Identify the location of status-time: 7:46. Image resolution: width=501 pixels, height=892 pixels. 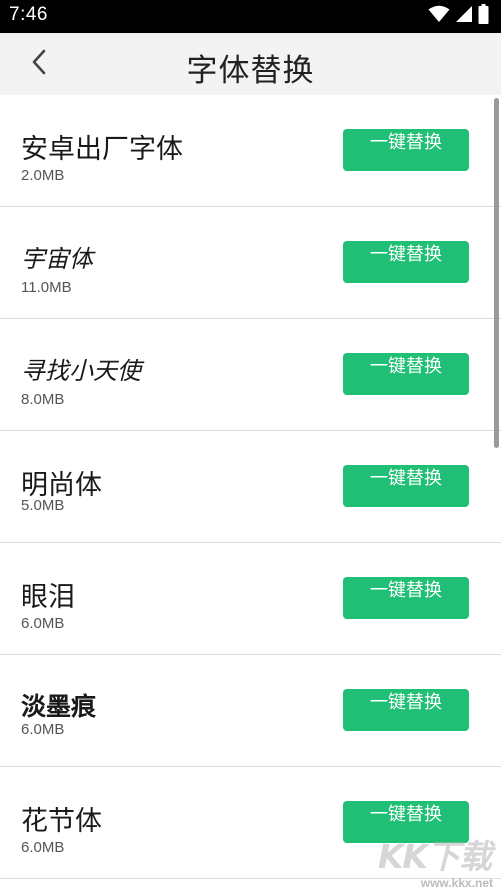
(28, 14).